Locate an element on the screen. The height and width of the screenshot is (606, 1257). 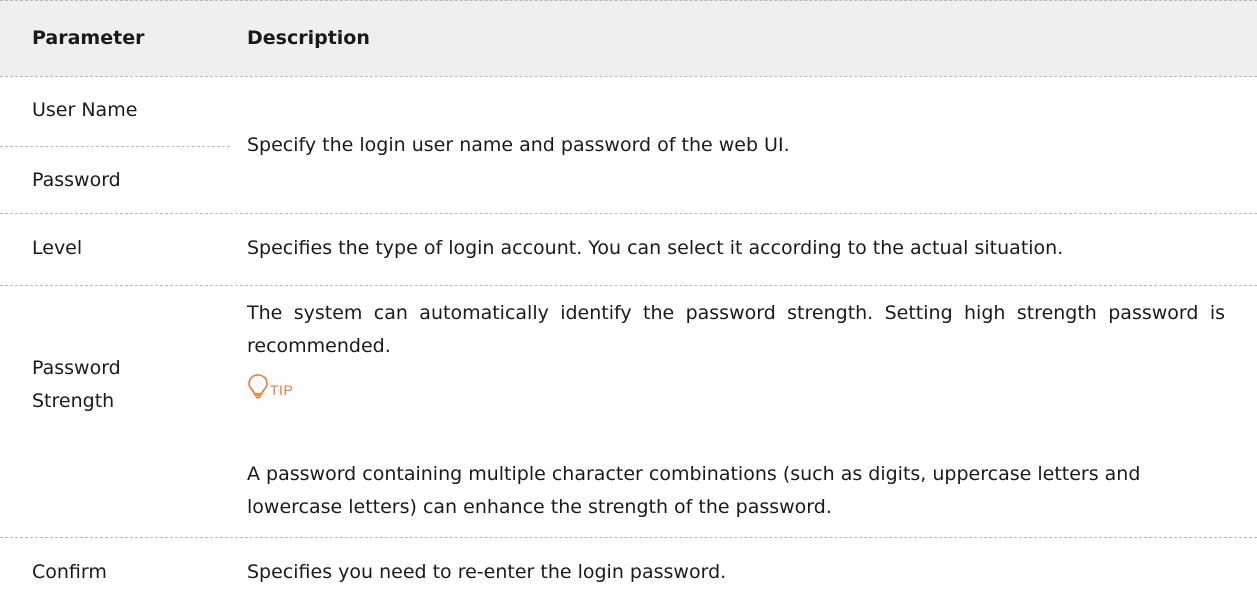
param-confirm: Confirm is located at coordinates (69, 572).